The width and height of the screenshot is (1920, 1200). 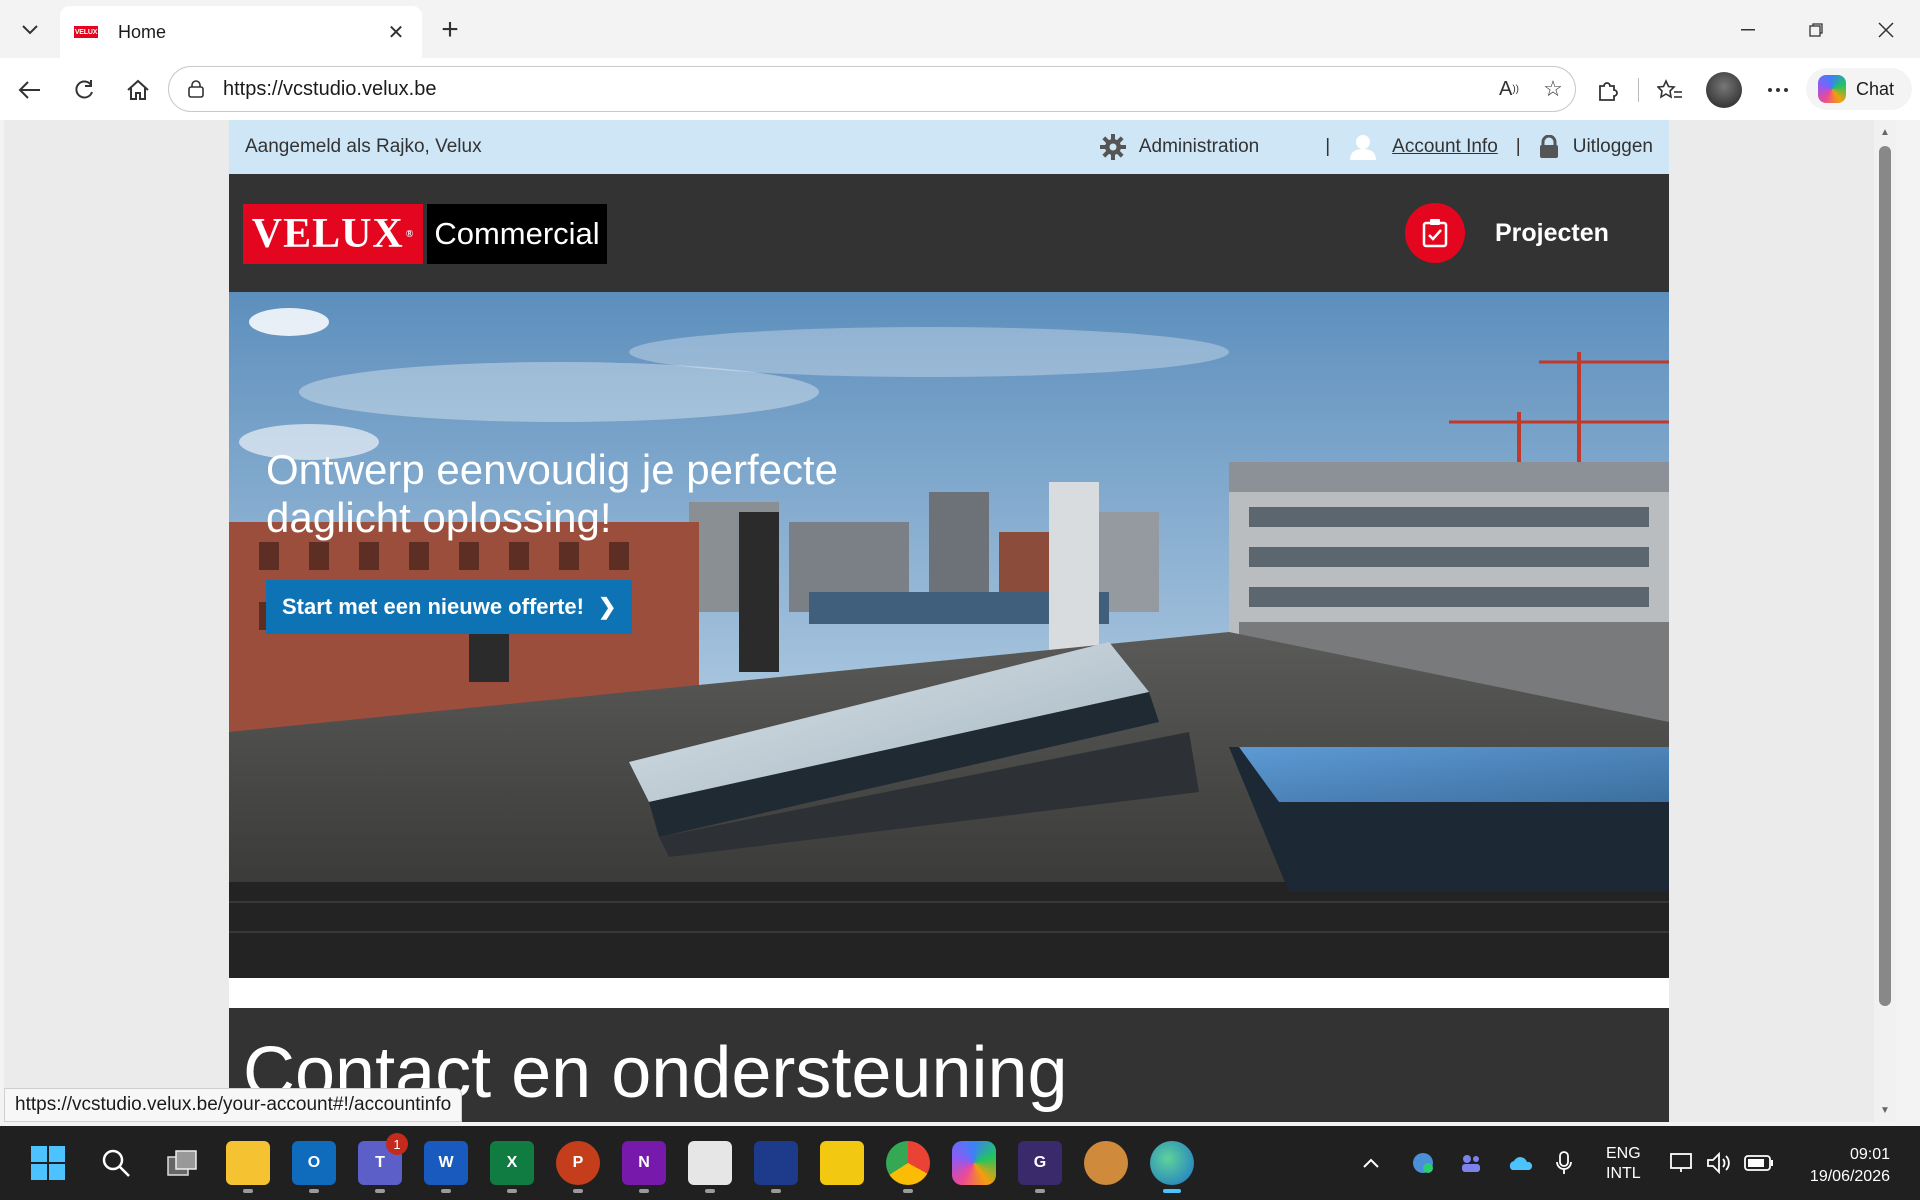 I want to click on start-button, so click(x=48, y=1163).